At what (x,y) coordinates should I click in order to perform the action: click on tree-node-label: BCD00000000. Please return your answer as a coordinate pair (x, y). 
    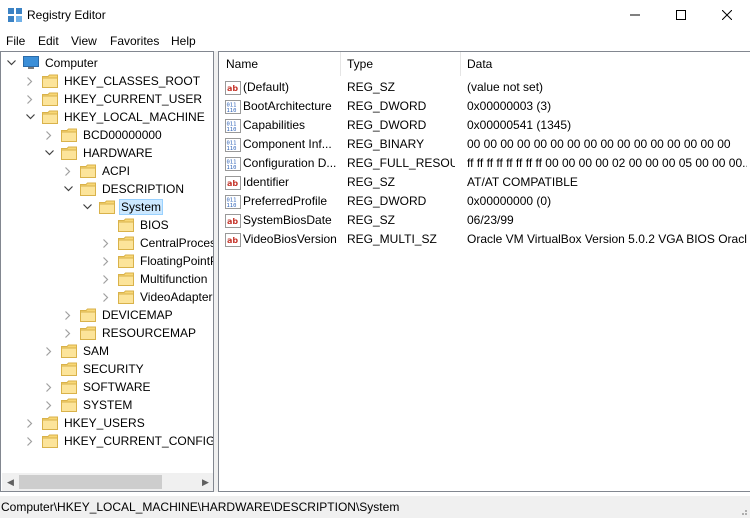
    Looking at the image, I should click on (122, 135).